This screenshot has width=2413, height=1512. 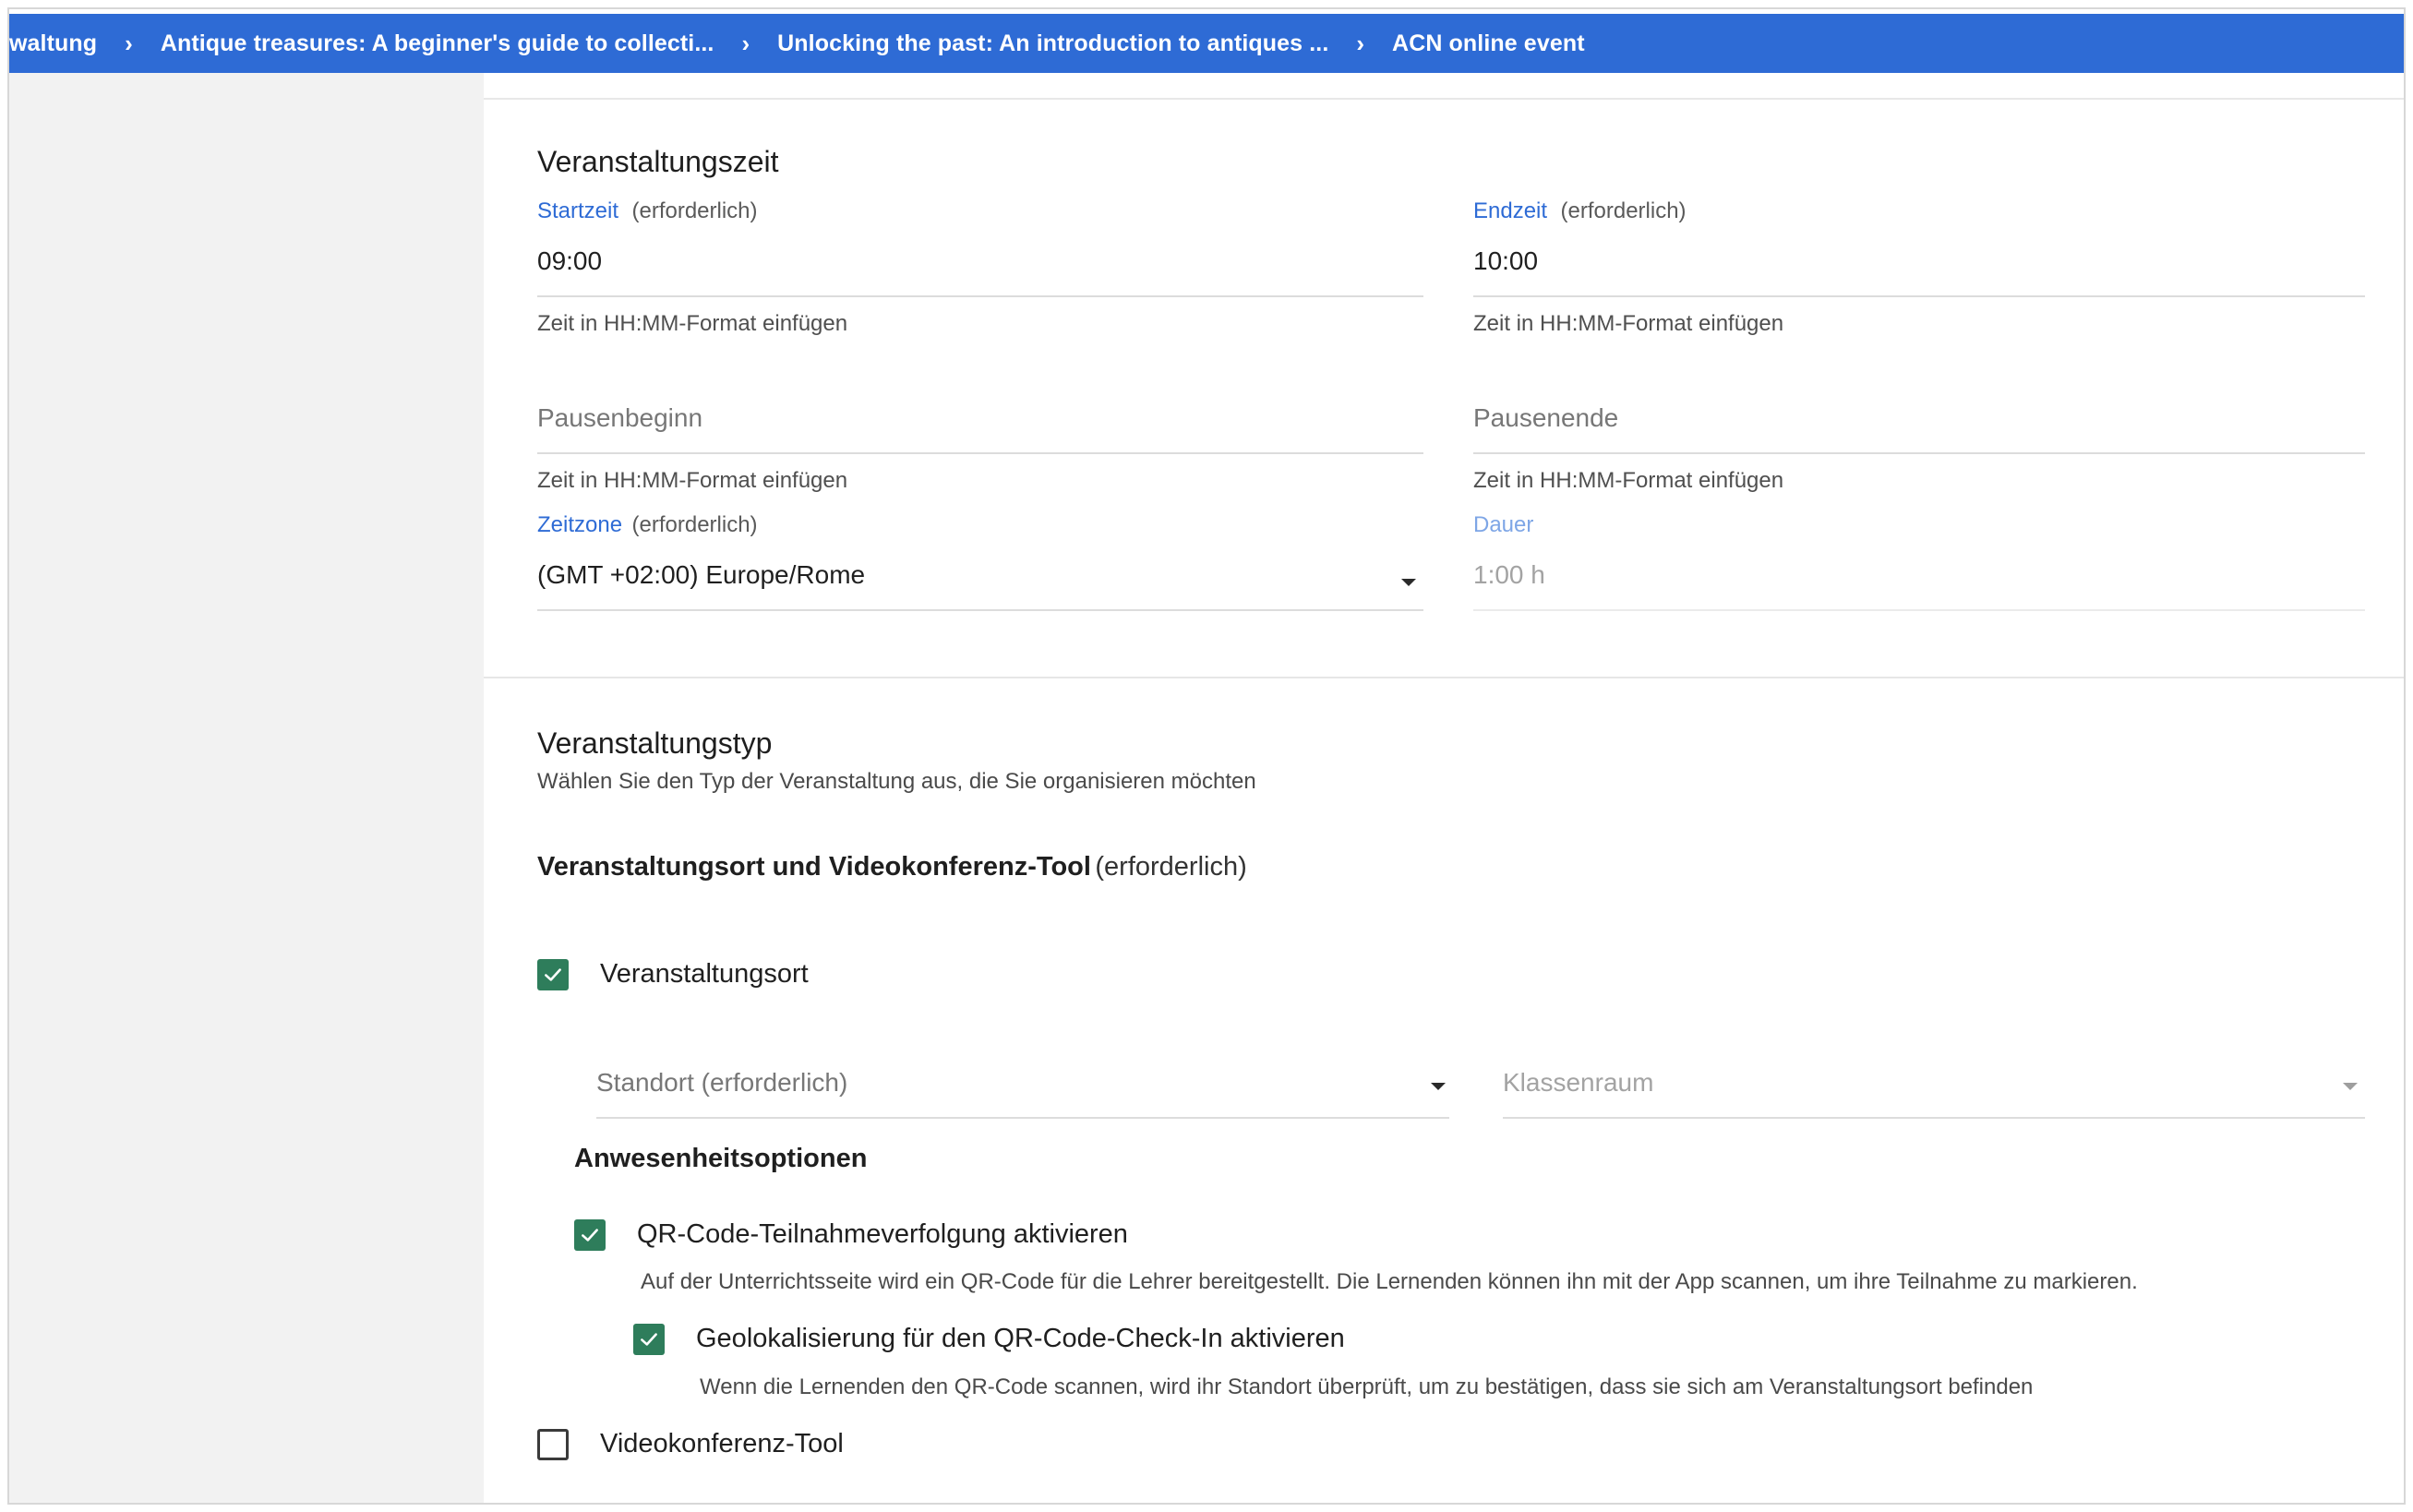 I want to click on section-divider, so click(x=1444, y=677).